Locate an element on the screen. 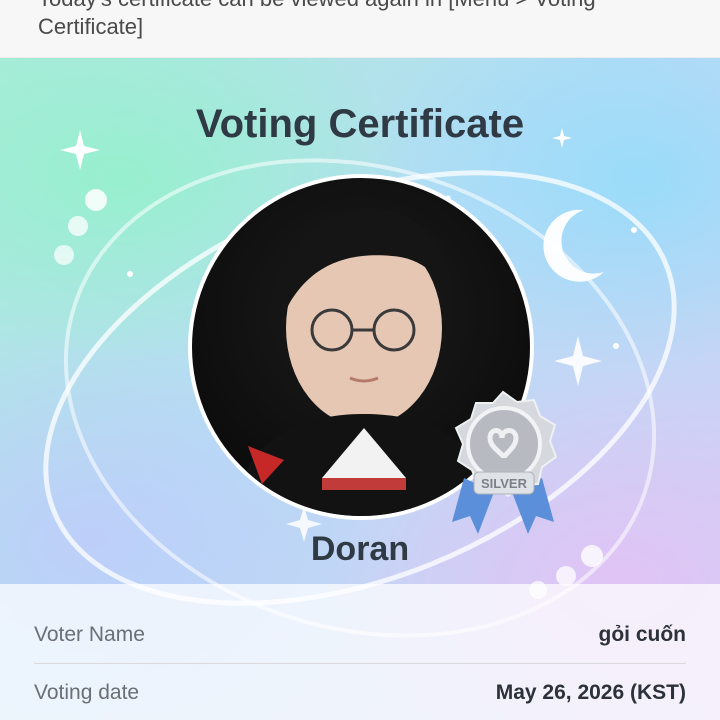  badge-label: SILVER is located at coordinates (504, 483).